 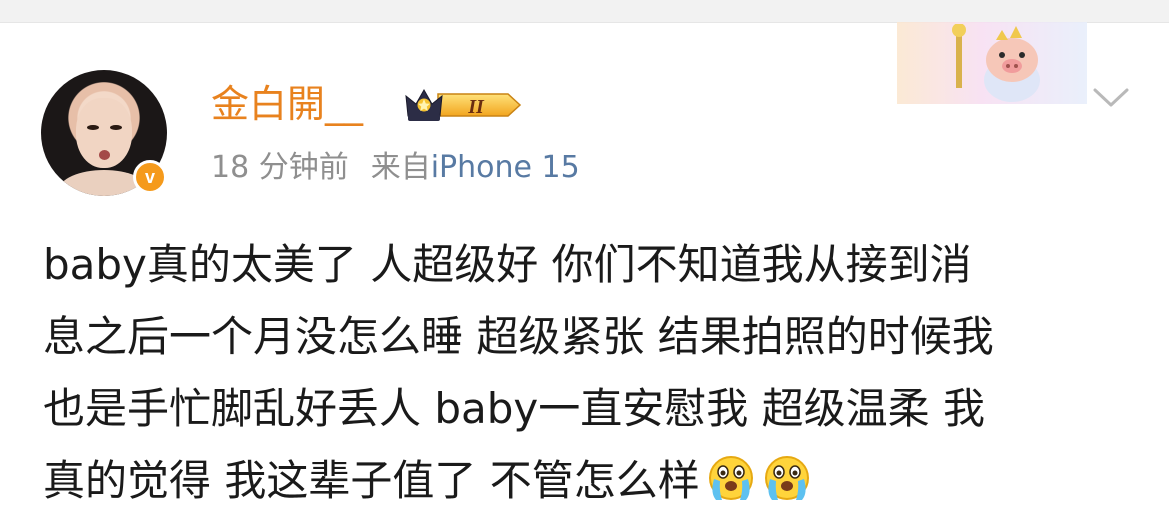 What do you see at coordinates (514, 408) in the screenshot?
I see `post-body-line: 也是手忙脚乱好丢人 baby一直安慰我 超级温柔 我` at bounding box center [514, 408].